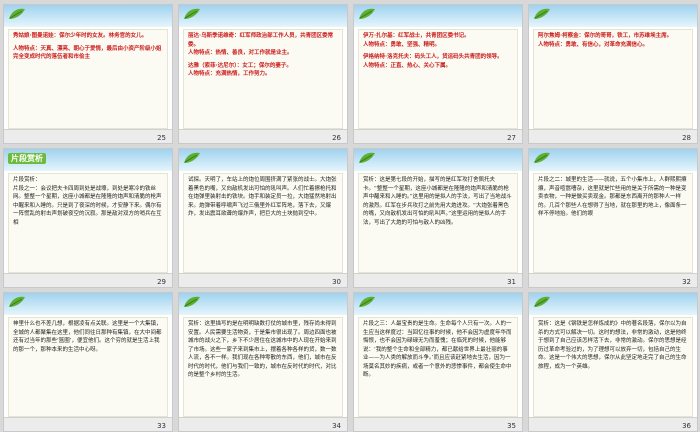  I want to click on slide-text-line: 达雅（索菲·达尼尔）：女工；保尔的妻子。, so click(240, 65).